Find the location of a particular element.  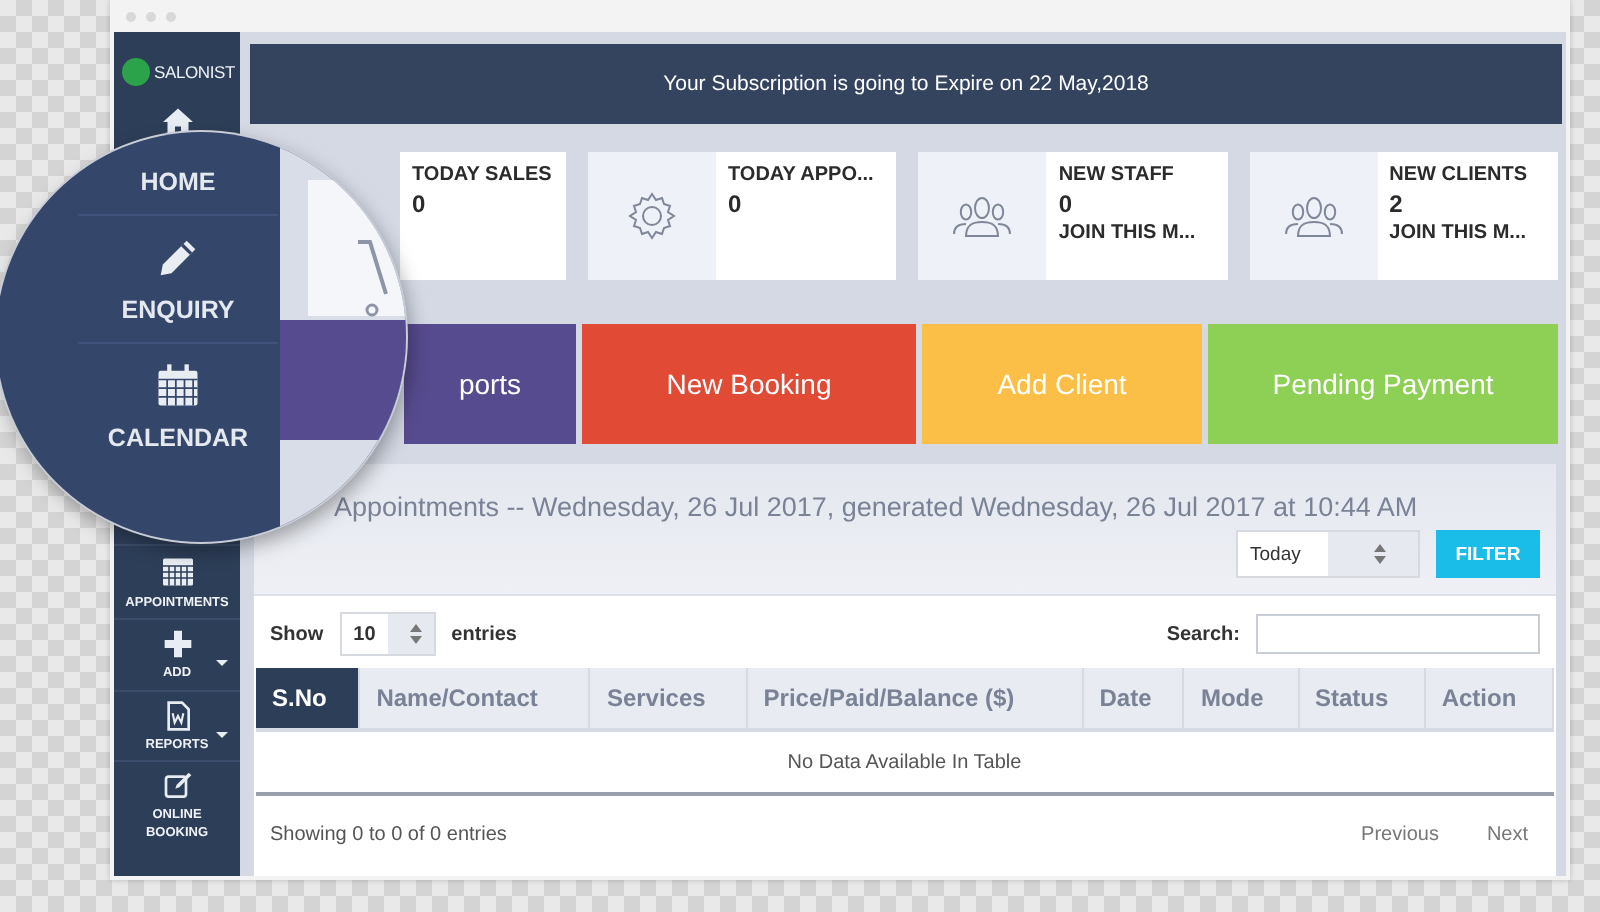

nav-item: ENQUIRY is located at coordinates (178, 278).